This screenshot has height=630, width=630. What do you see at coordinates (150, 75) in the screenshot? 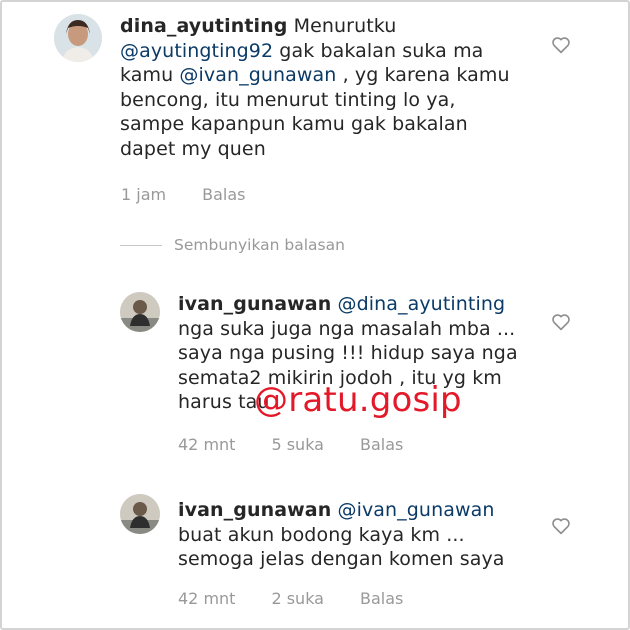
I see `comment-text: kamu` at bounding box center [150, 75].